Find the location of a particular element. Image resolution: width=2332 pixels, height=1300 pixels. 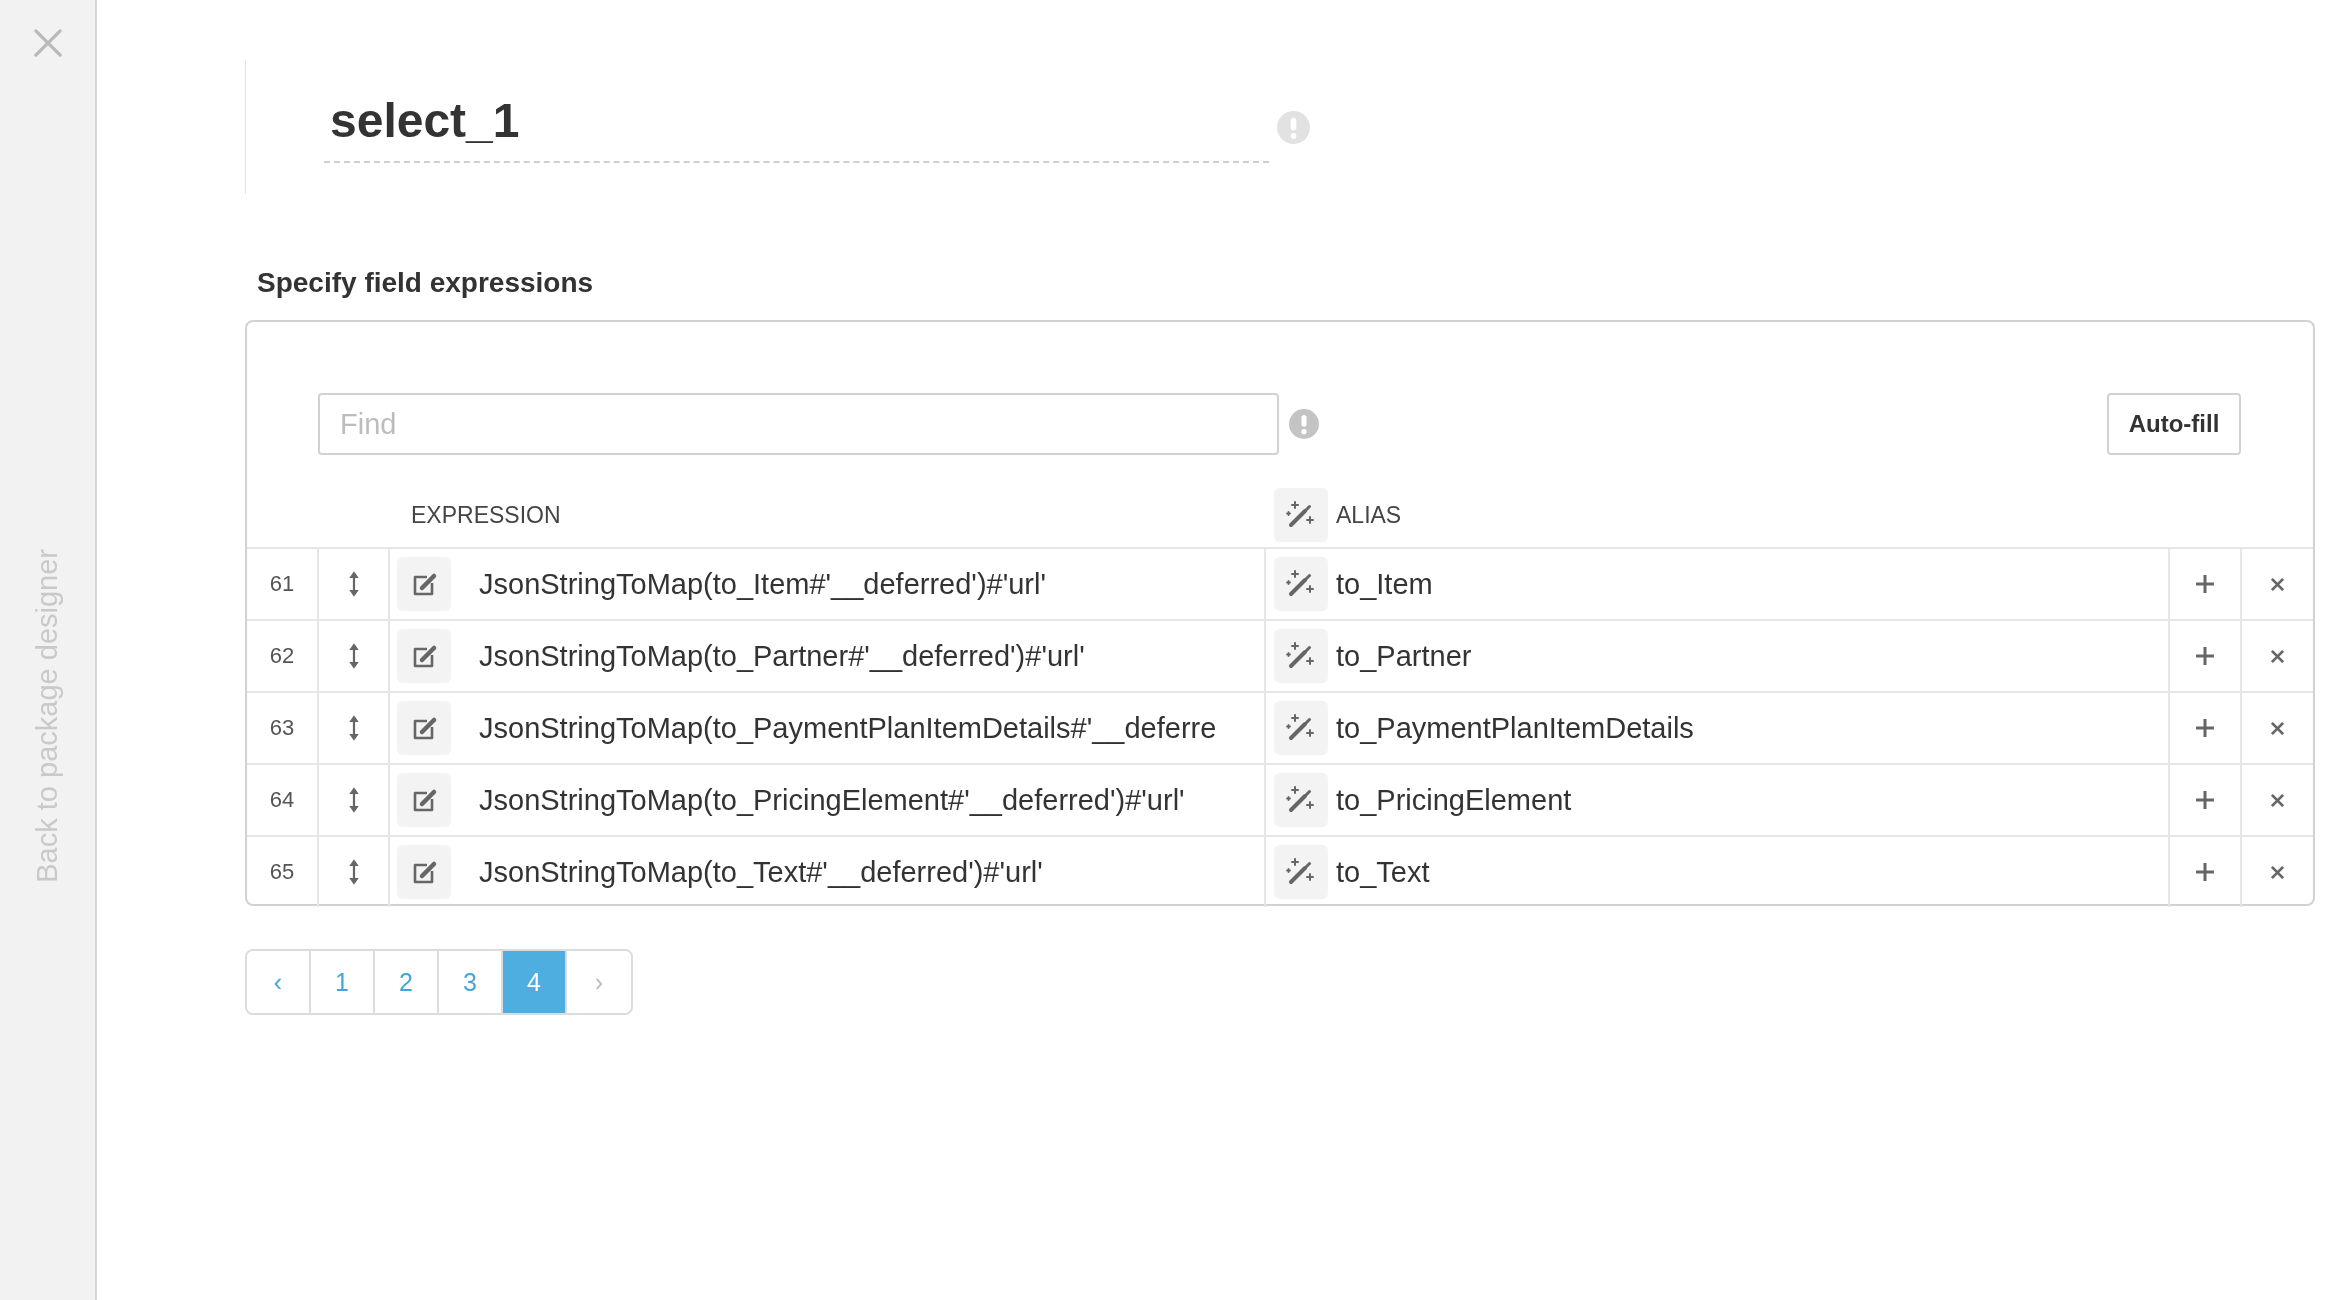

expression-text: JsonStringToMap(to_Partner#'__deferred')#'url' is located at coordinates (782, 656).